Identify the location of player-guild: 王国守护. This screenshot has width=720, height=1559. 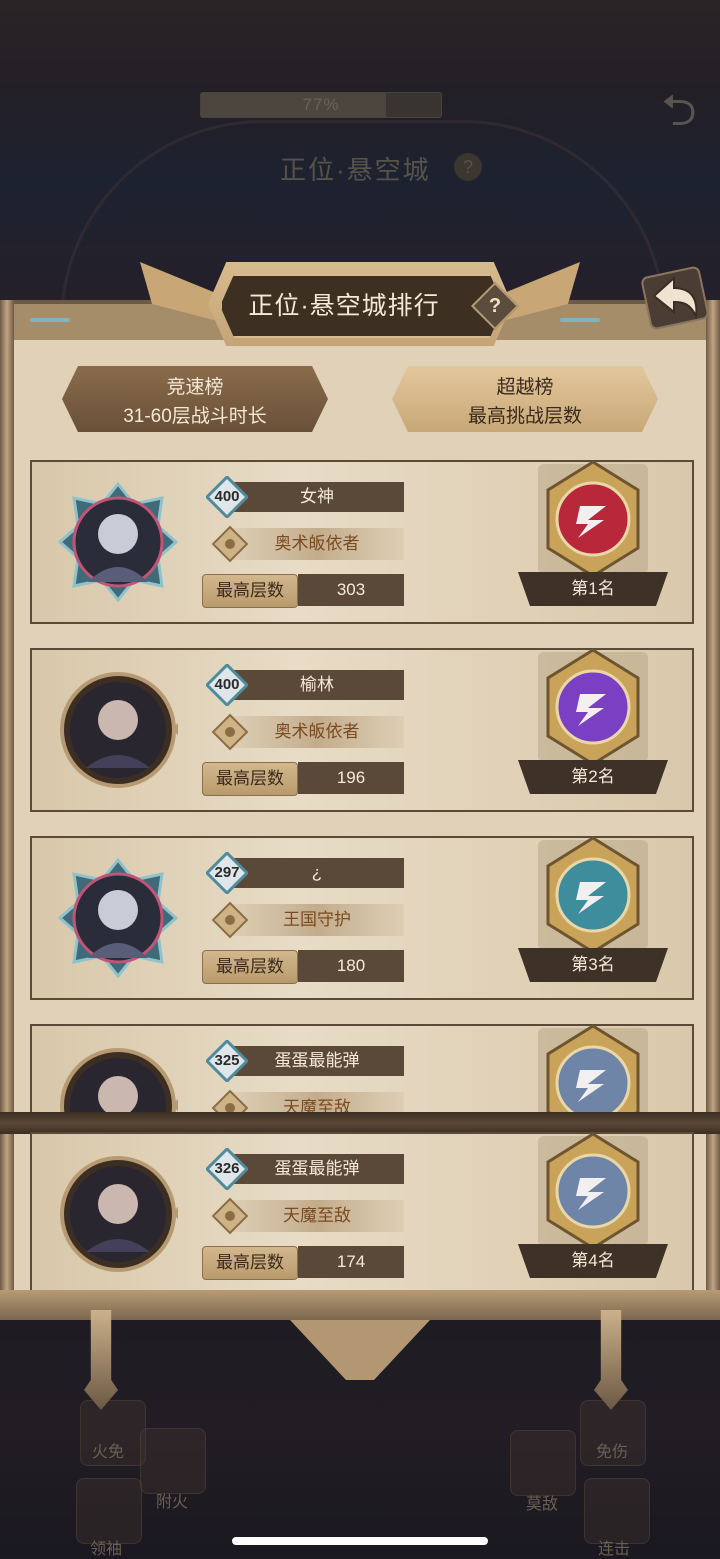
(317, 920).